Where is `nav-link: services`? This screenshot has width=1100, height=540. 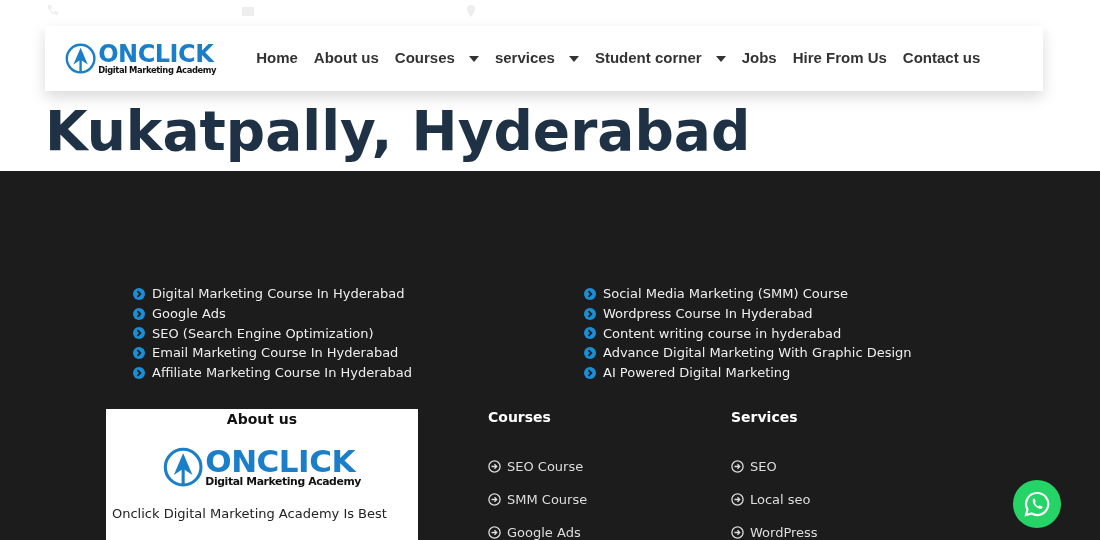 nav-link: services is located at coordinates (536, 58).